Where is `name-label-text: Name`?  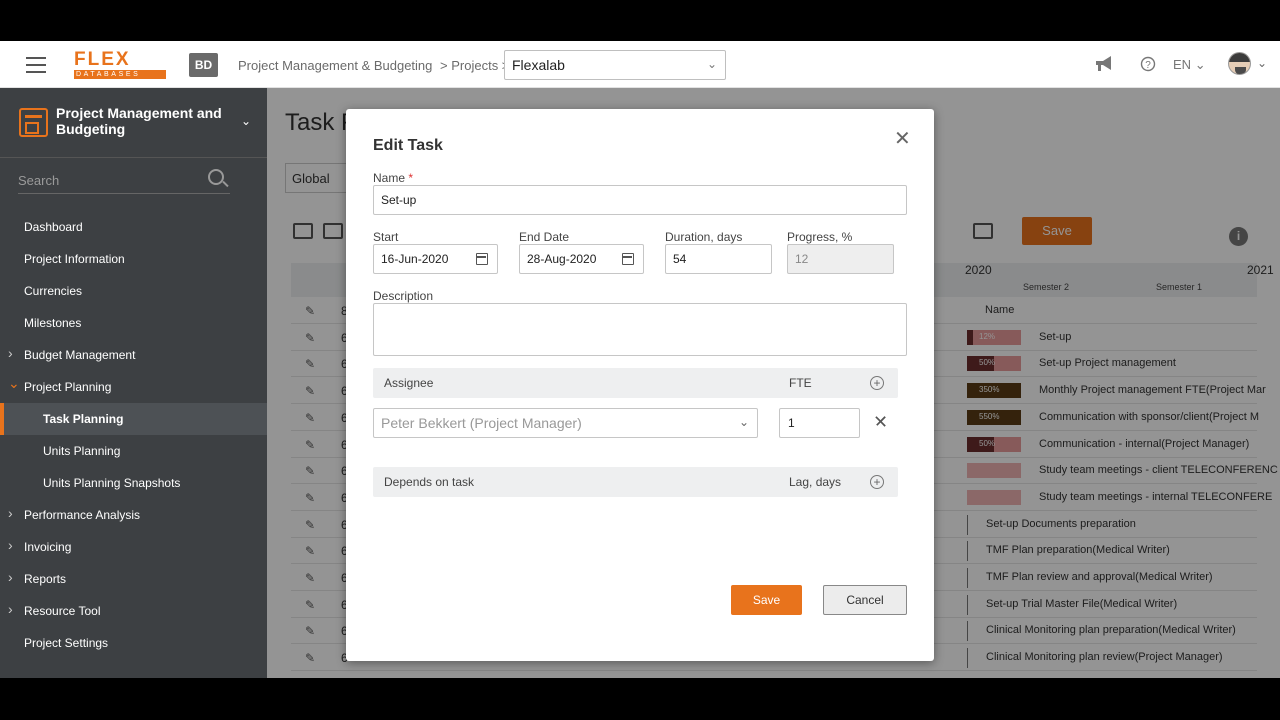
name-label-text: Name is located at coordinates (389, 178).